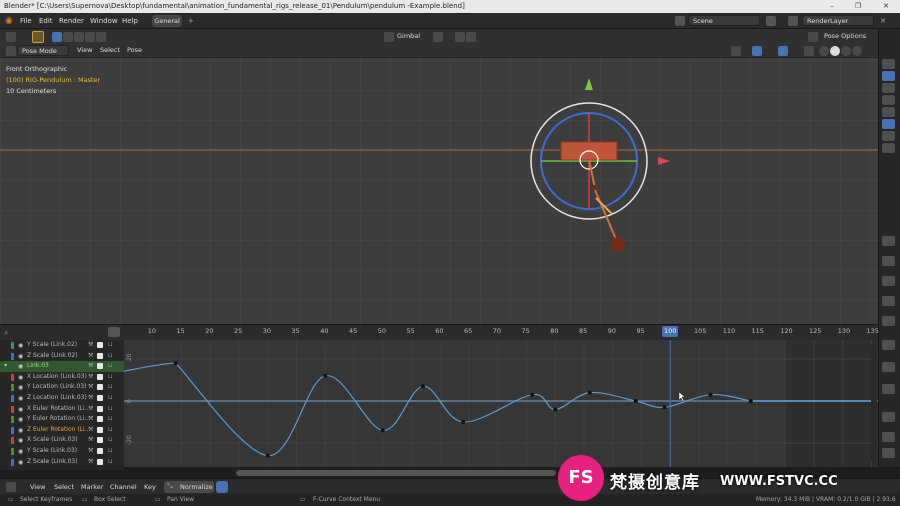 The image size is (900, 506). What do you see at coordinates (835, 51) in the screenshot?
I see `shading-solid-icon` at bounding box center [835, 51].